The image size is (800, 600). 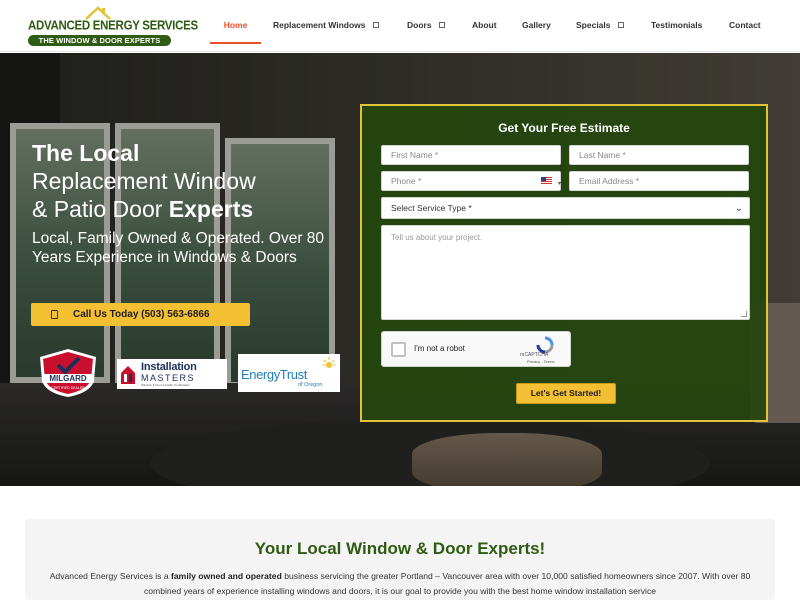 I want to click on hero-title-line2: Replacement Window, so click(x=144, y=181).